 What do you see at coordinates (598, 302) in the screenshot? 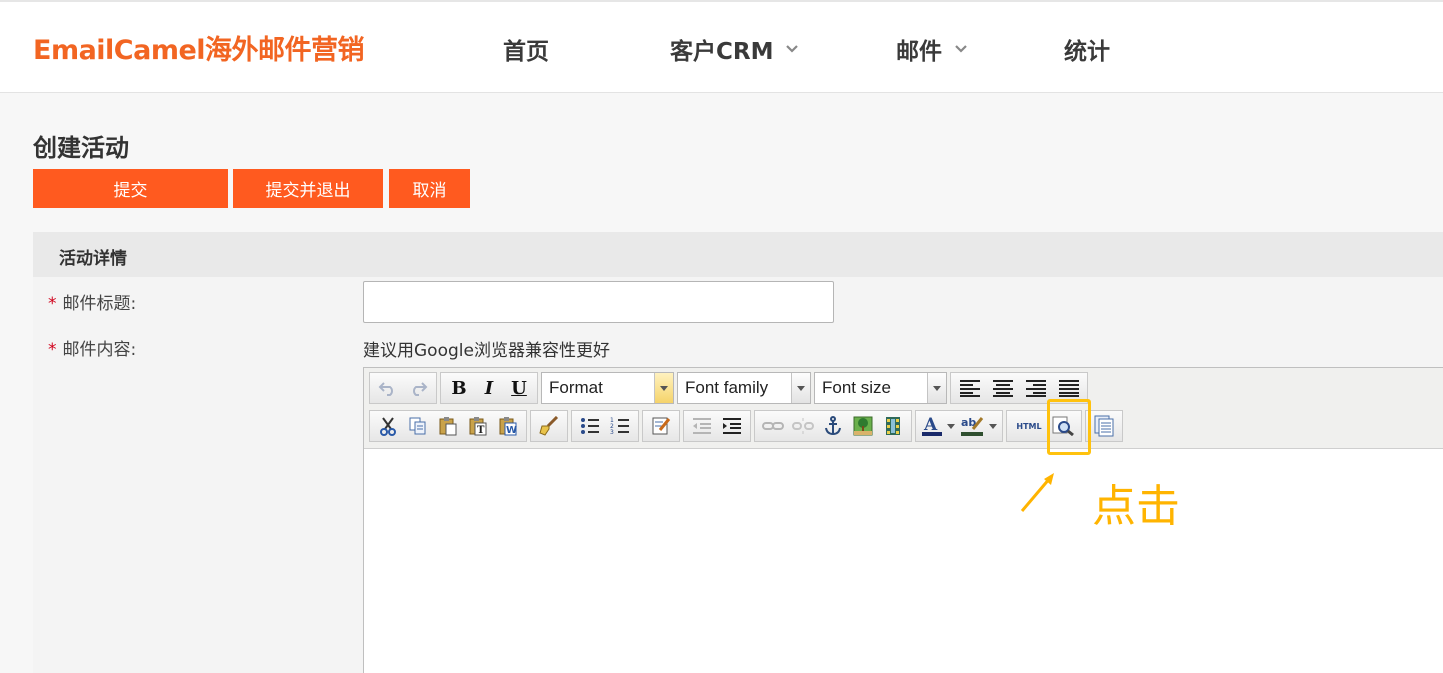
I see `subject-input` at bounding box center [598, 302].